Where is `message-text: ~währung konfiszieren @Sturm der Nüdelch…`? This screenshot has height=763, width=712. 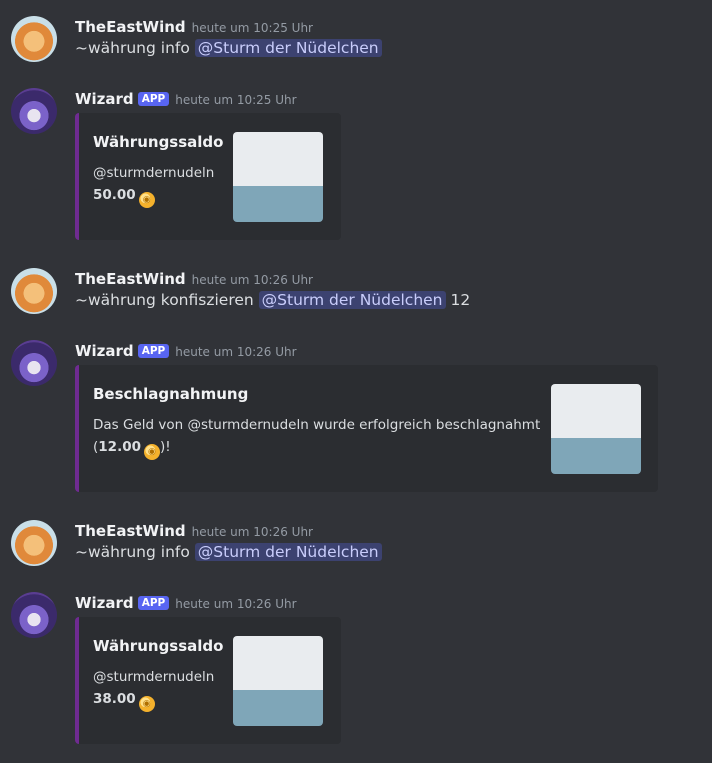
message-text: ~währung konfiszieren @Sturm der Nüdelch… is located at coordinates (272, 300).